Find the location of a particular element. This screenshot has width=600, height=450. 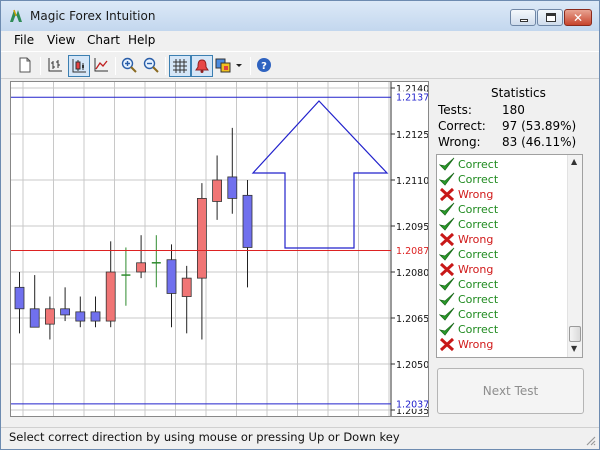

level-label: 1.2037 is located at coordinates (412, 404).